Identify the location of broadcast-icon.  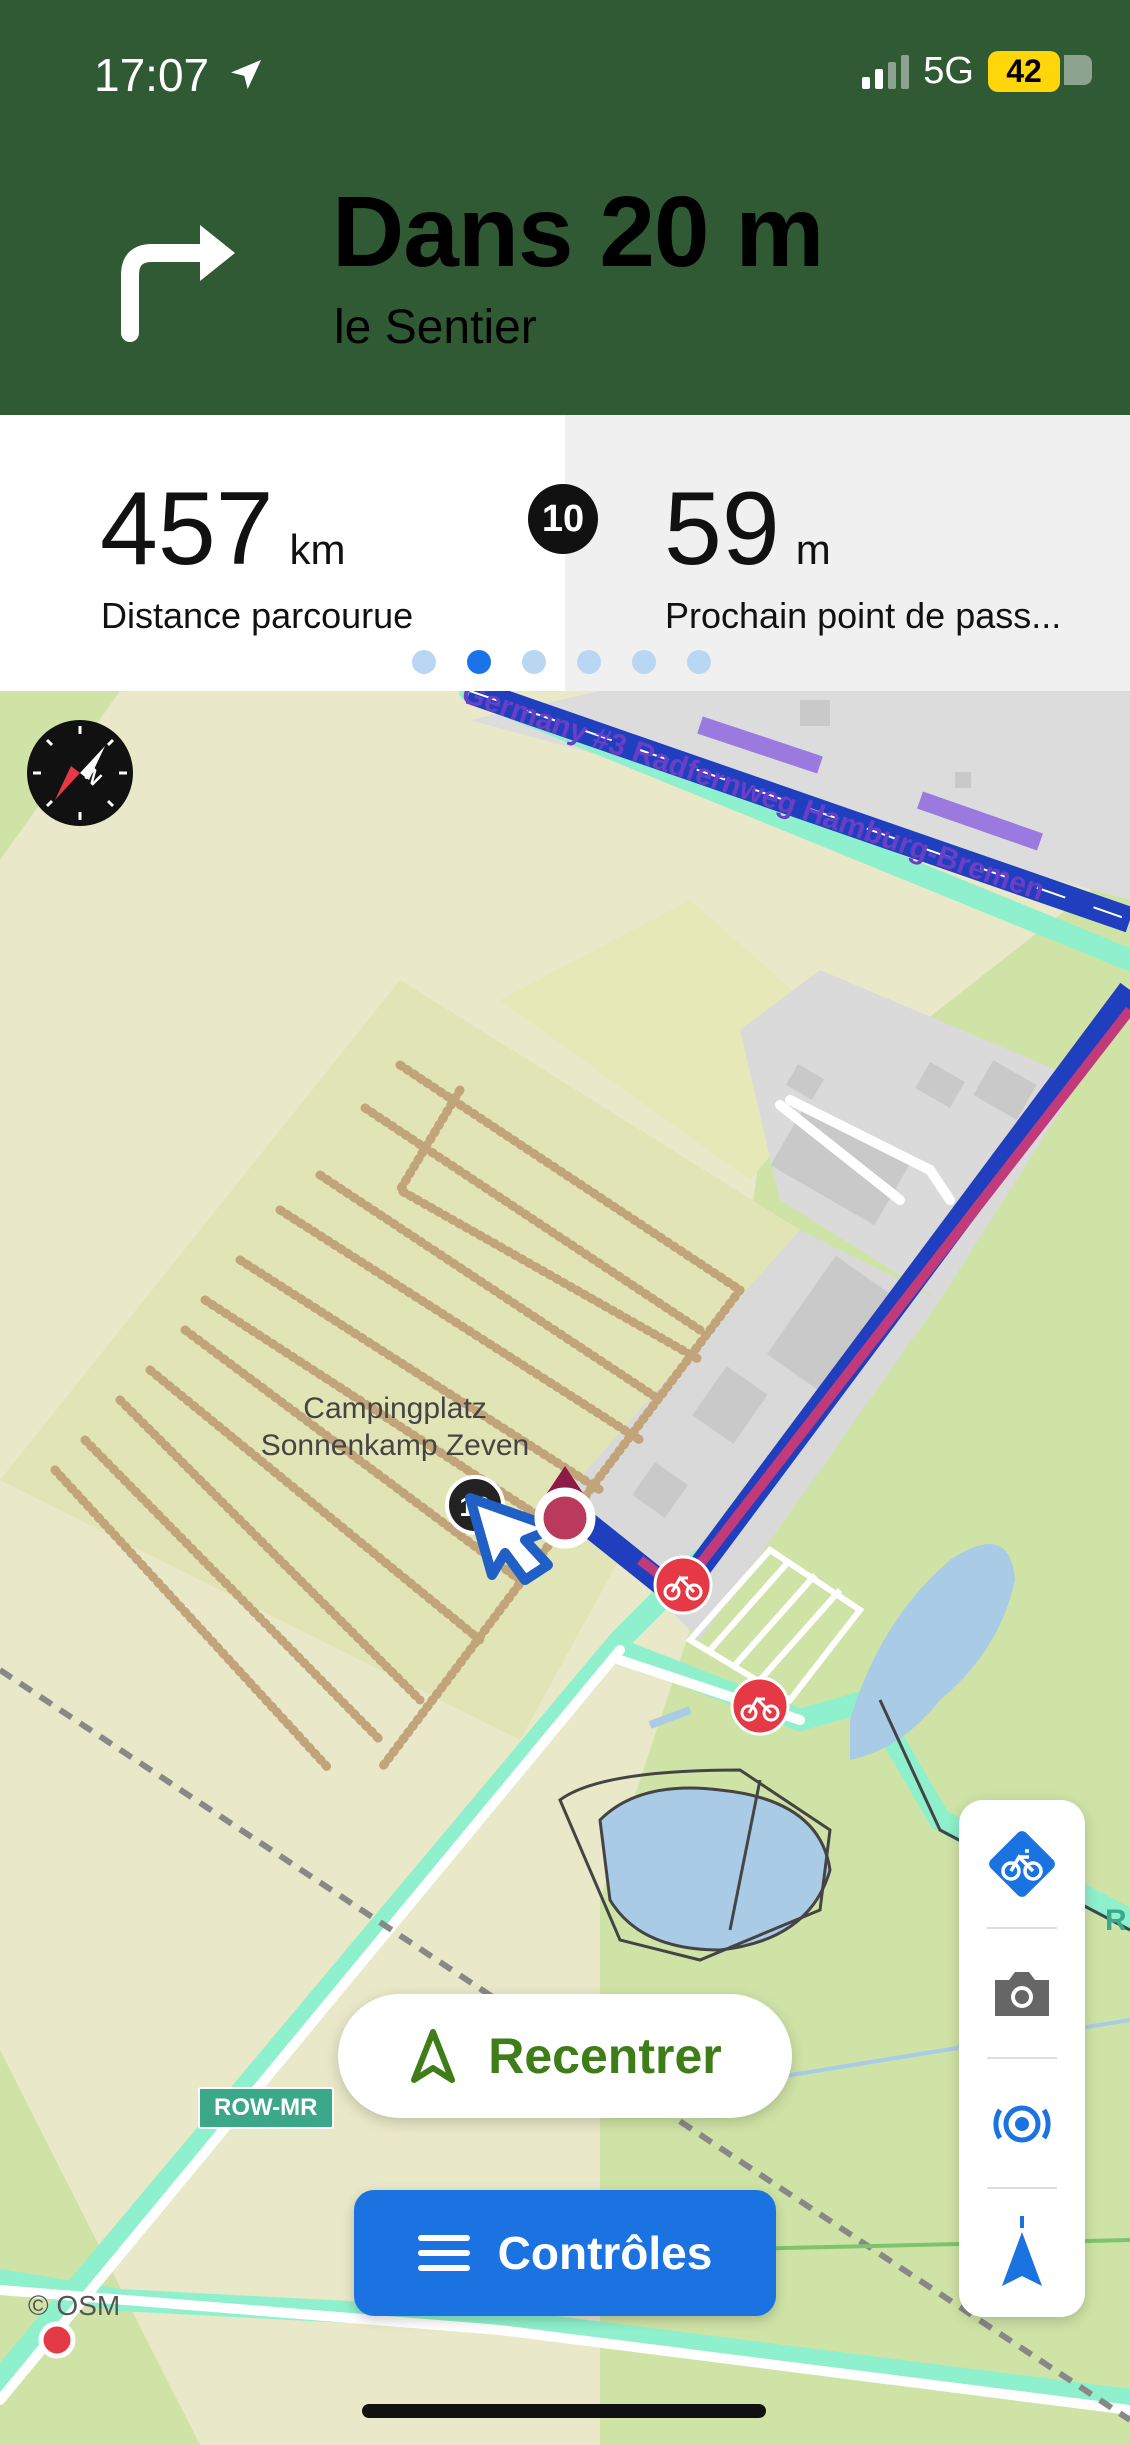
(1022, 2124).